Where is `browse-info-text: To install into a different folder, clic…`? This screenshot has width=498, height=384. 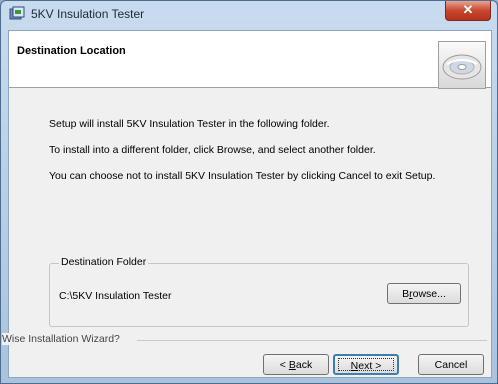 browse-info-text: To install into a different folder, clic… is located at coordinates (212, 150).